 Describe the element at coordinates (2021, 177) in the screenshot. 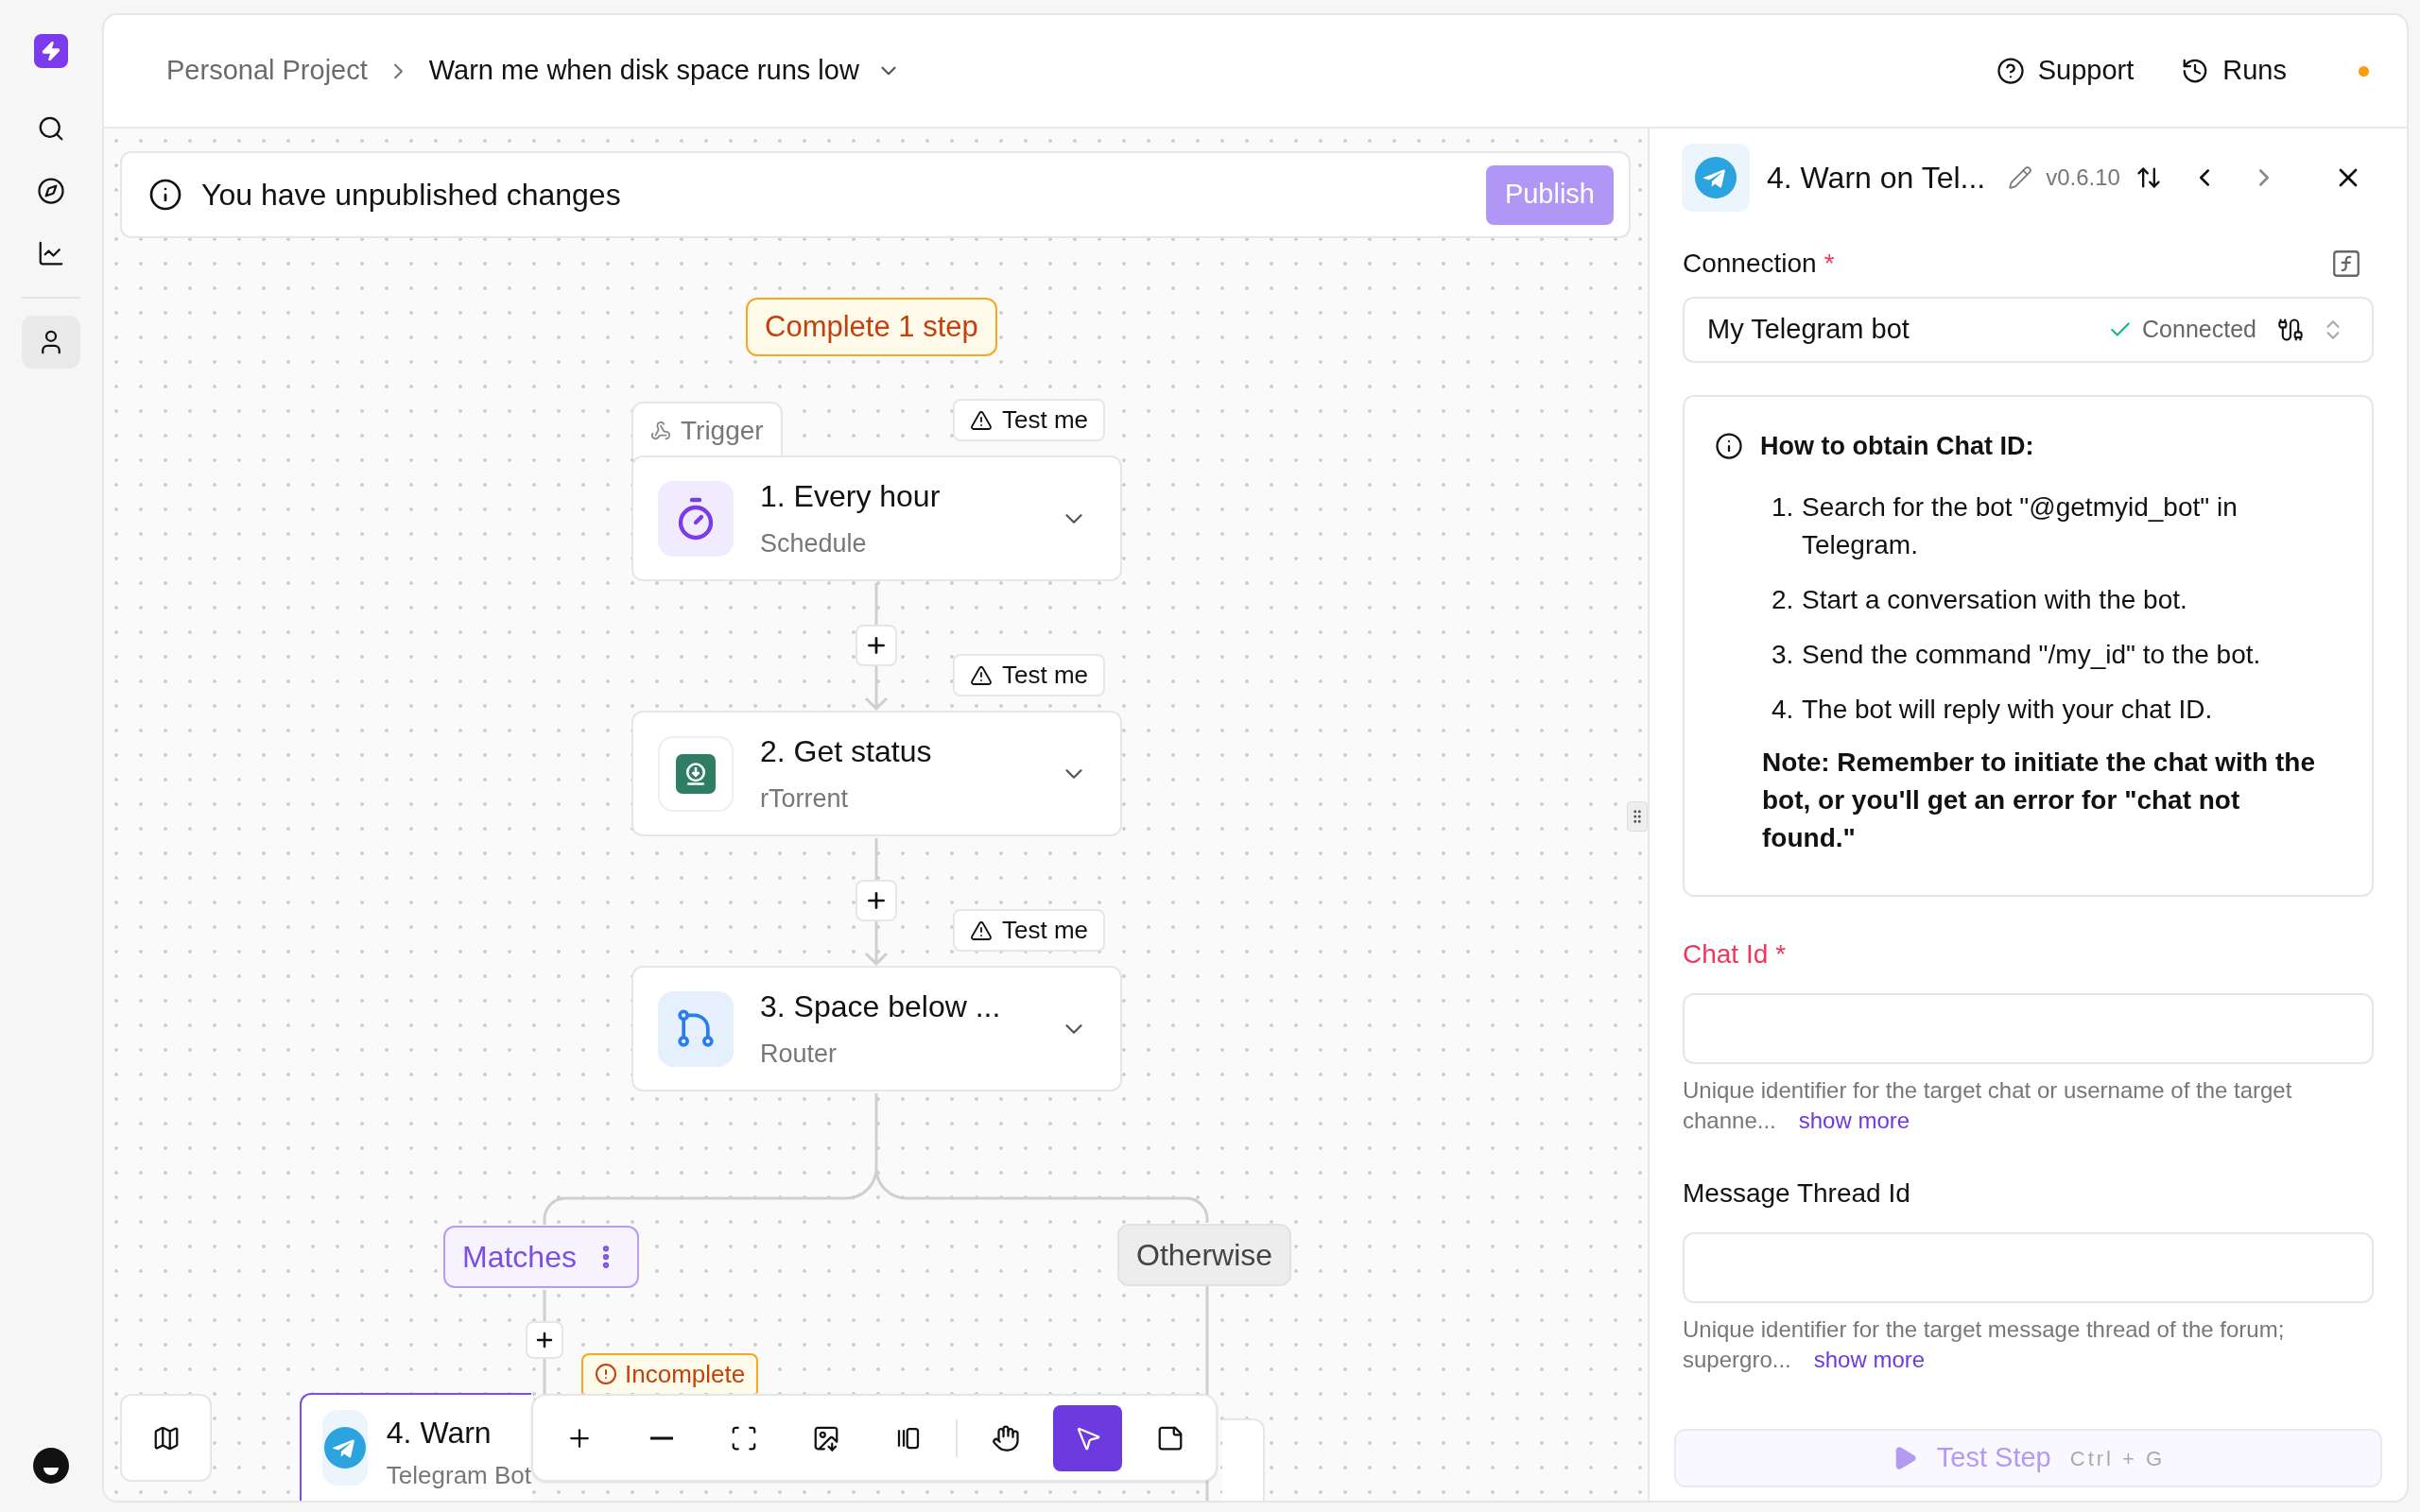

I see `pencil-icon` at that location.